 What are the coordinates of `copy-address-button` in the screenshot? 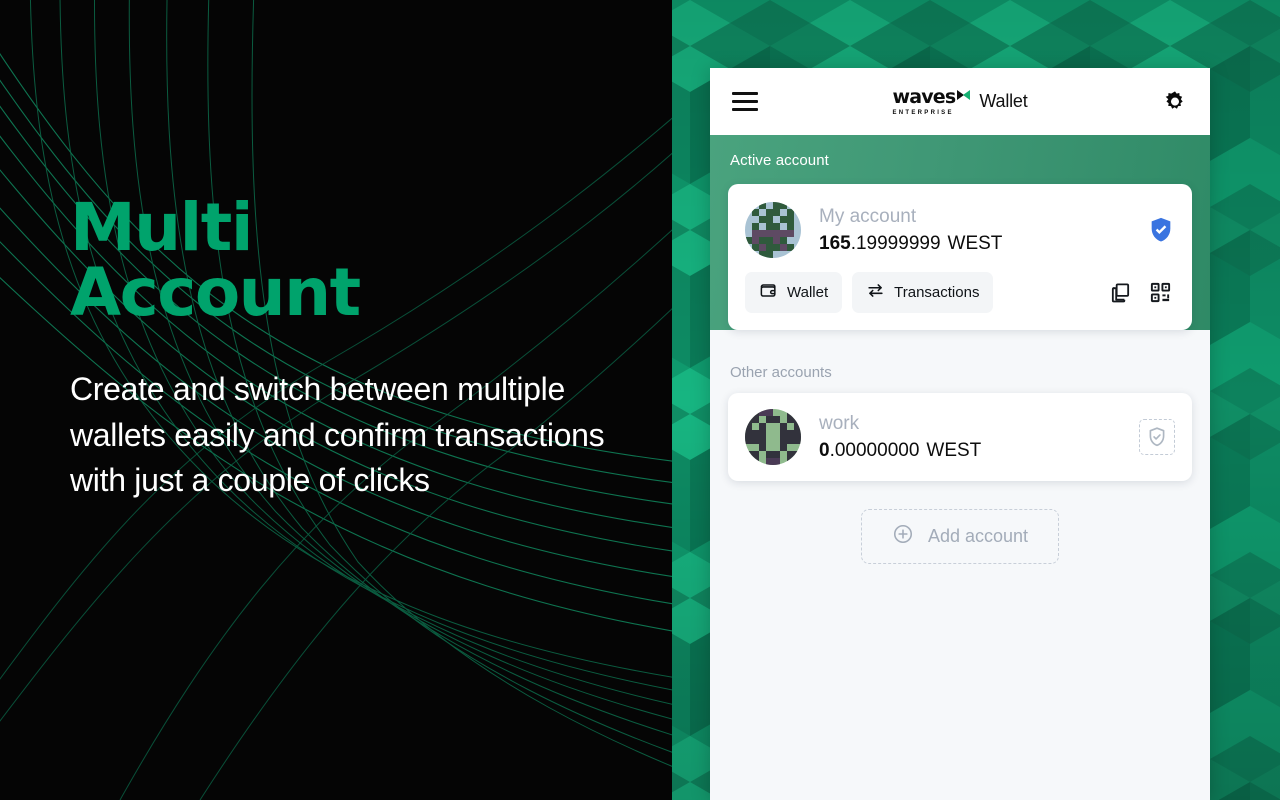 It's located at (1120, 293).